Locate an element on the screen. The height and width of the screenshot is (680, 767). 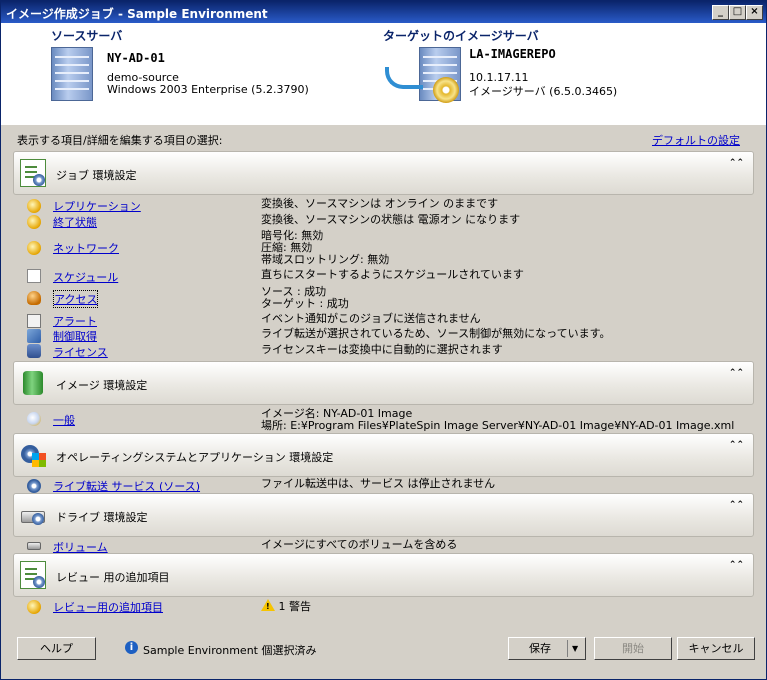
section-review-title: レビュー 用の追加項目 is located at coordinates (113, 577).